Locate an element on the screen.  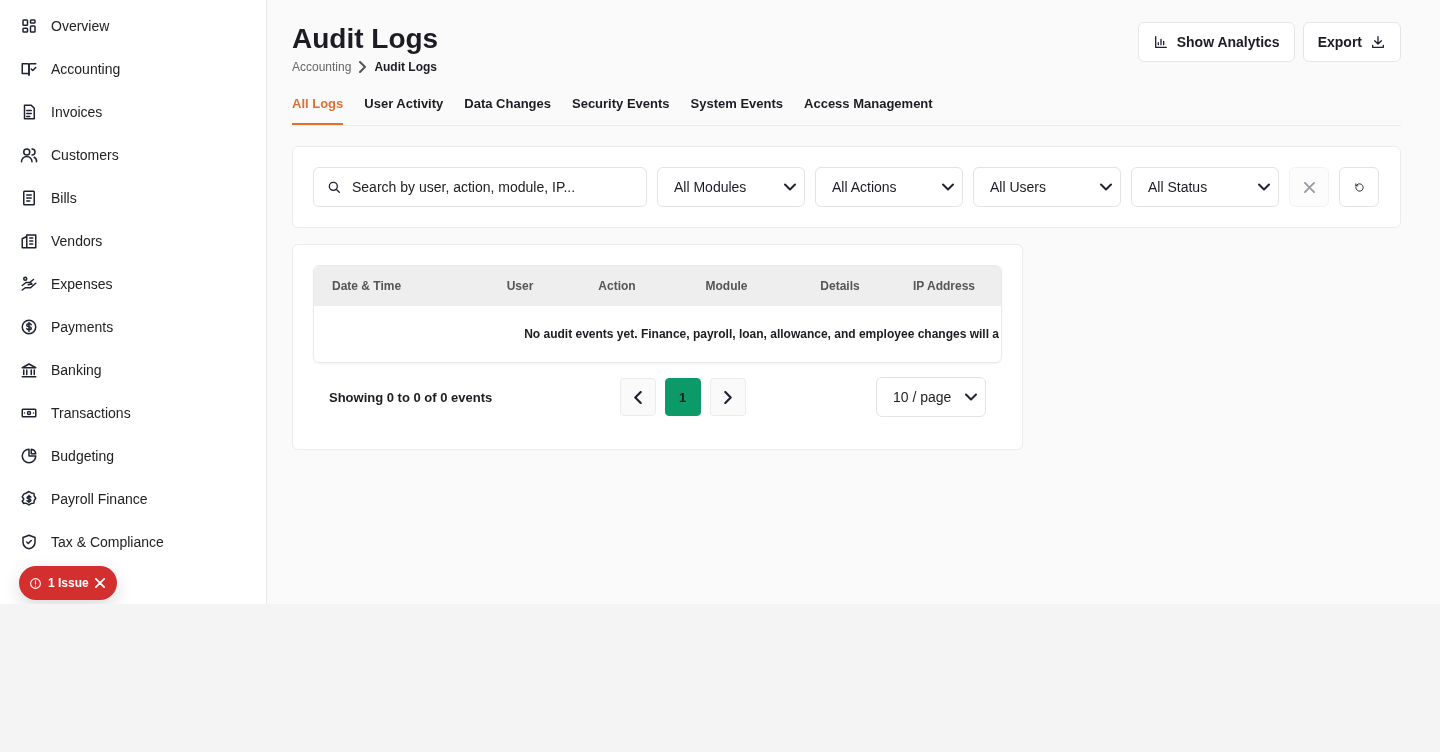
tab: Security Events is located at coordinates (621, 110).